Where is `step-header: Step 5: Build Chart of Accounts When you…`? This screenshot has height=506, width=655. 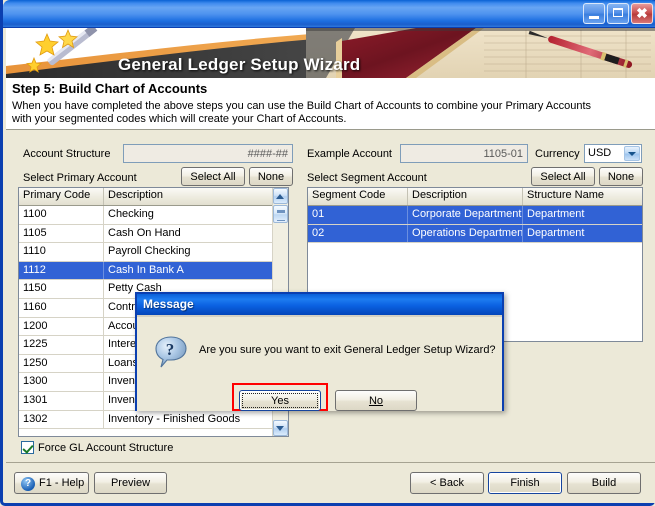 step-header: Step 5: Build Chart of Accounts When you… is located at coordinates (330, 104).